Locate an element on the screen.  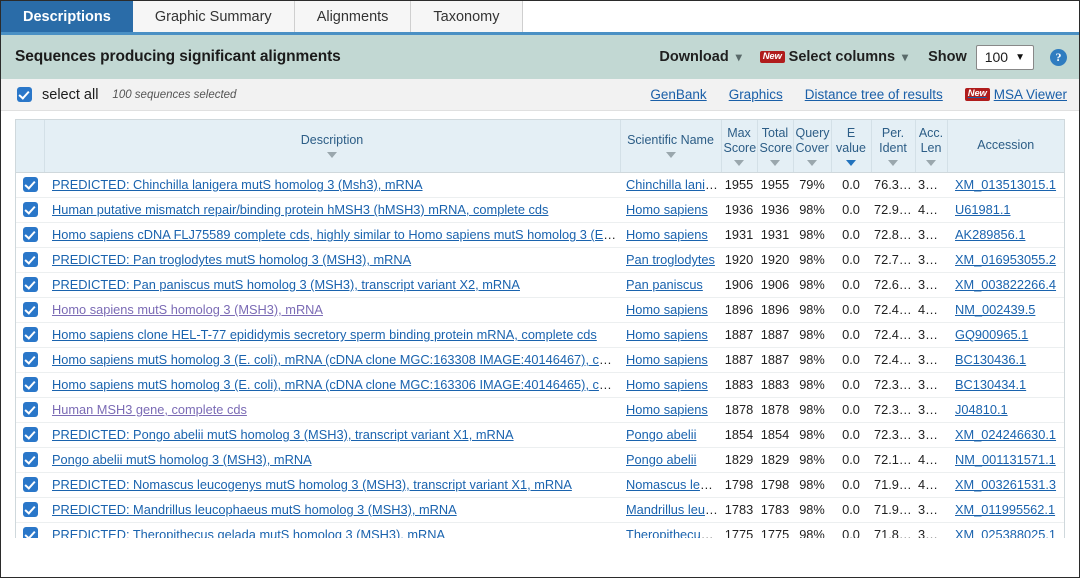
cell-total-score: 1883 is located at coordinates (775, 385).